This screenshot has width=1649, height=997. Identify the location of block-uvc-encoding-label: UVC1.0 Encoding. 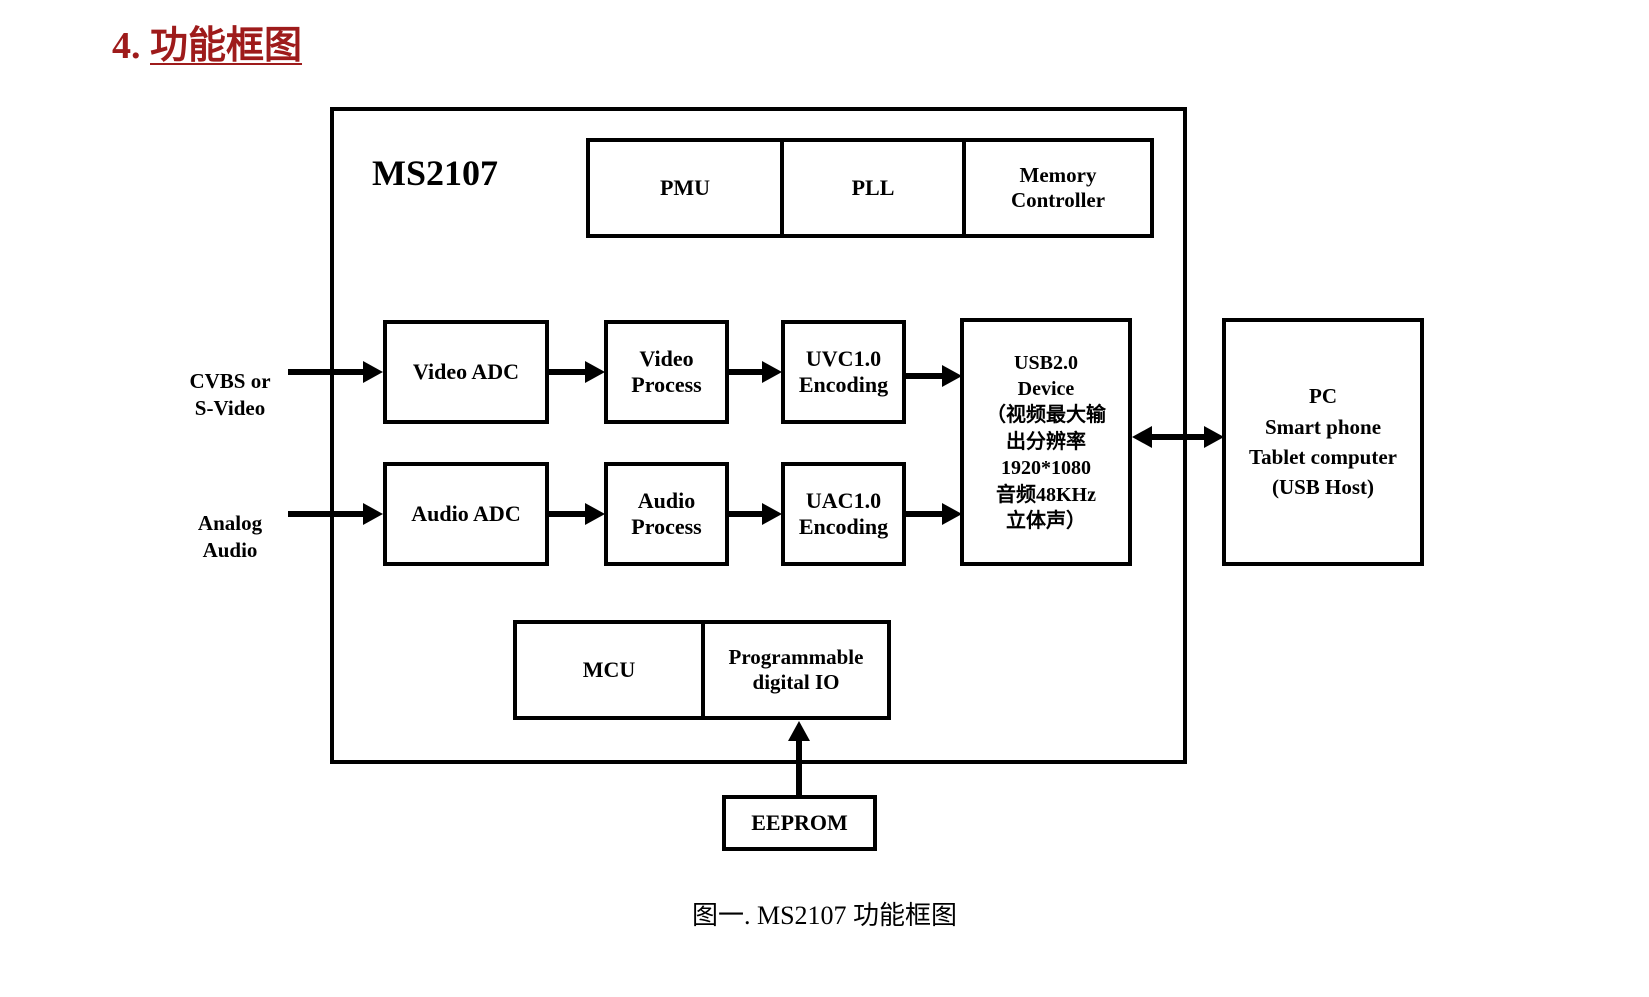
(843, 371).